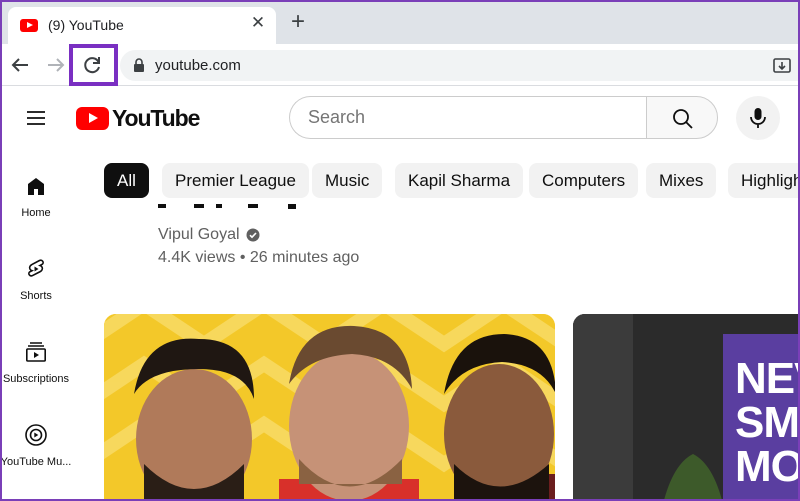 This screenshot has height=501, width=800. I want to click on sidebar-label: Subscriptions, so click(36, 379).